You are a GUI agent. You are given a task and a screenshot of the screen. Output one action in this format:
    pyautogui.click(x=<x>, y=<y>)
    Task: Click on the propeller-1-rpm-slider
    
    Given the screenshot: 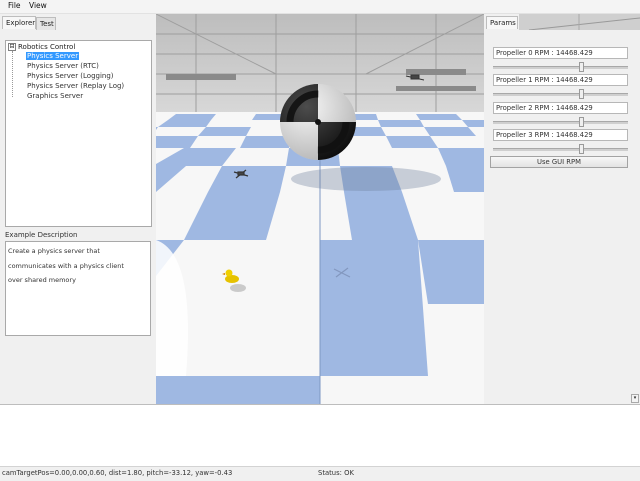 What is the action you would take?
    pyautogui.click(x=560, y=94)
    